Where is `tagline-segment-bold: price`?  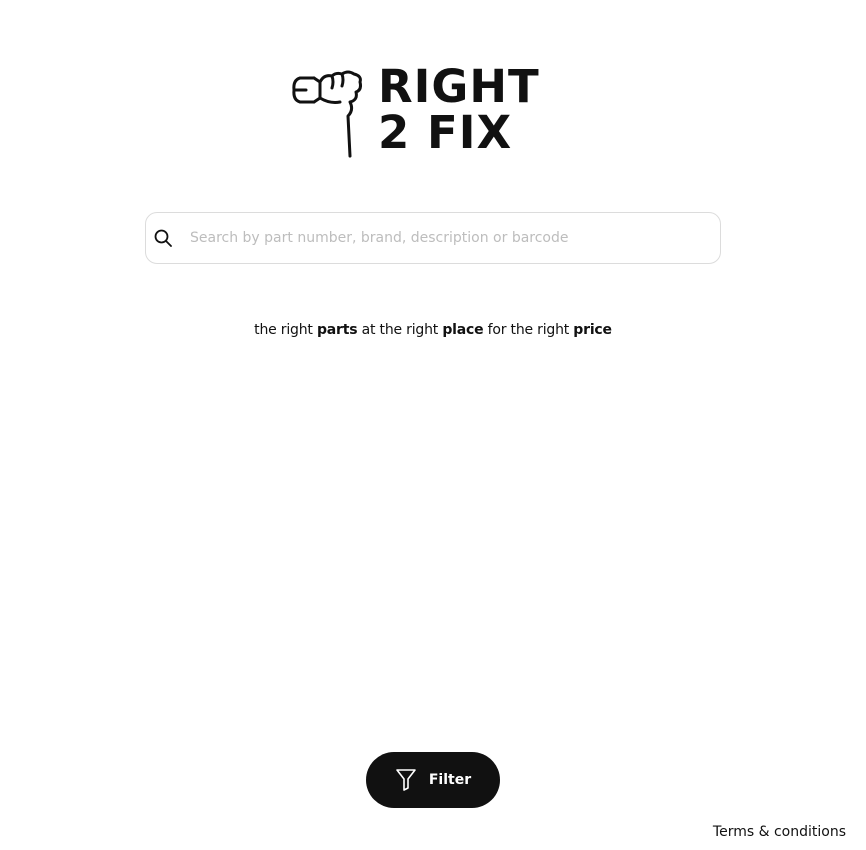 tagline-segment-bold: price is located at coordinates (592, 330).